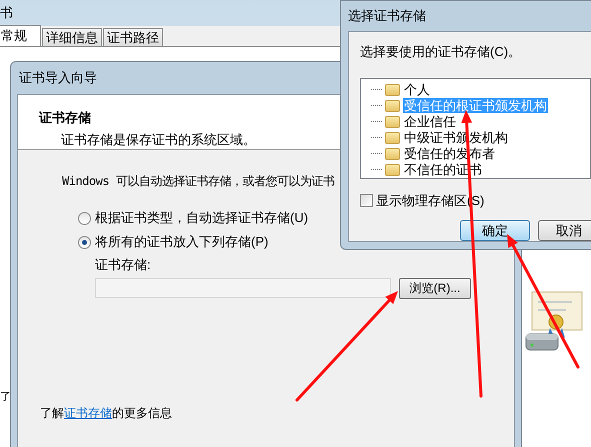  I want to click on store-link: 证书存储, so click(88, 413).